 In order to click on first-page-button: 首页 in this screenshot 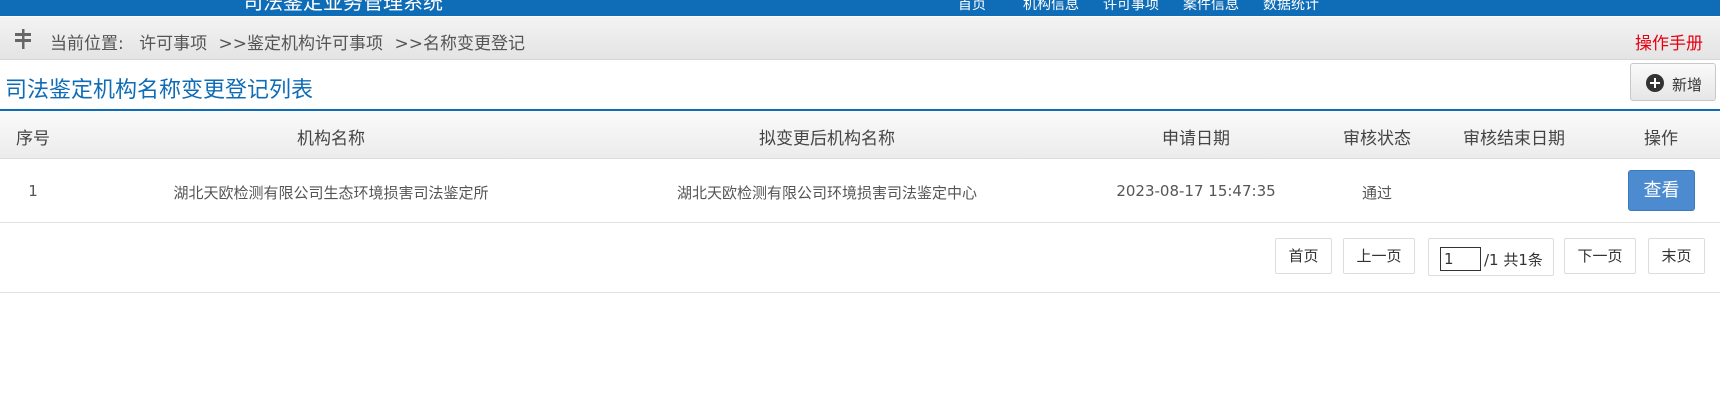, I will do `click(1303, 256)`.